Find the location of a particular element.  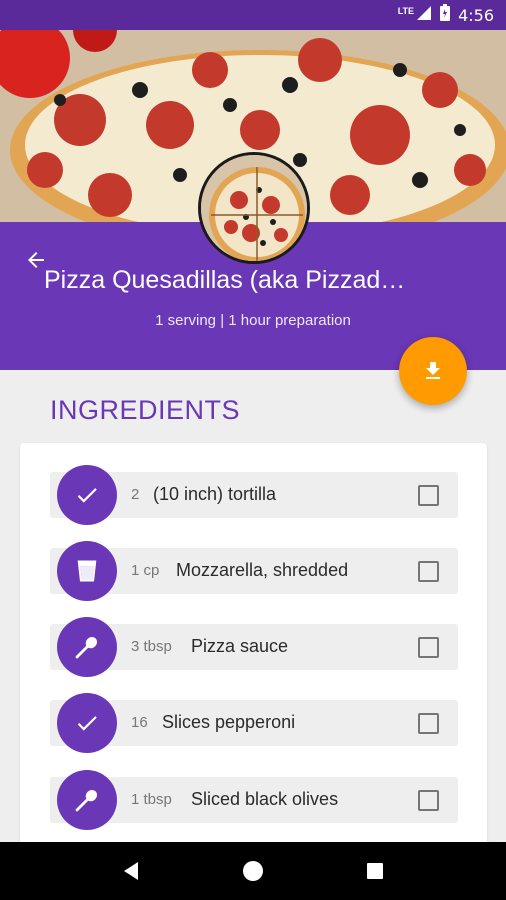

status-bar: LTE 4:56 is located at coordinates (253, 15).